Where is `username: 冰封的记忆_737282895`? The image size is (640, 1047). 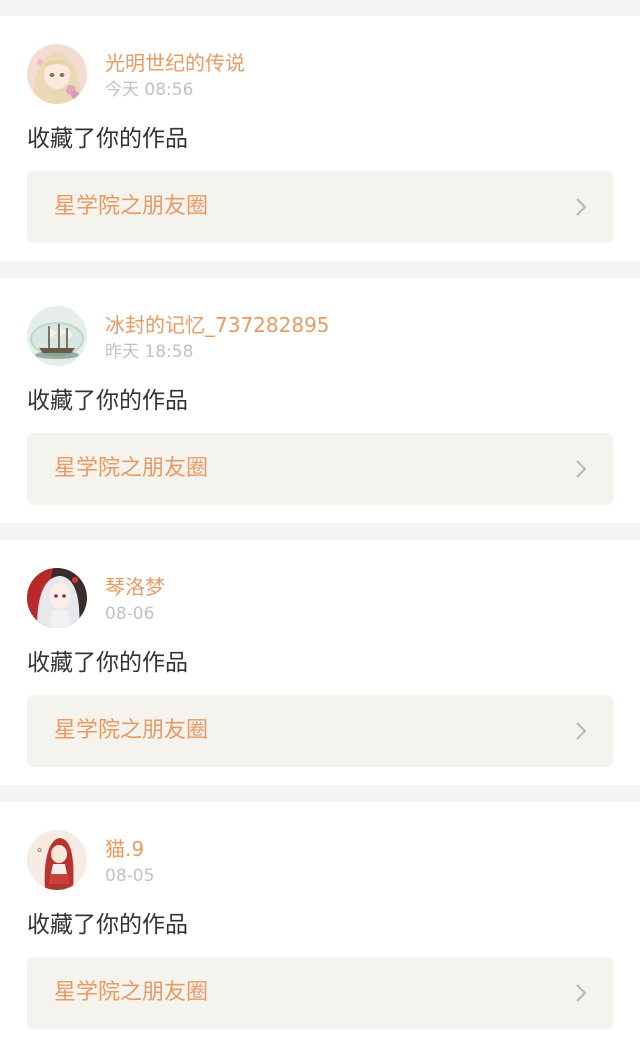 username: 冰封的记忆_737282895 is located at coordinates (217, 325).